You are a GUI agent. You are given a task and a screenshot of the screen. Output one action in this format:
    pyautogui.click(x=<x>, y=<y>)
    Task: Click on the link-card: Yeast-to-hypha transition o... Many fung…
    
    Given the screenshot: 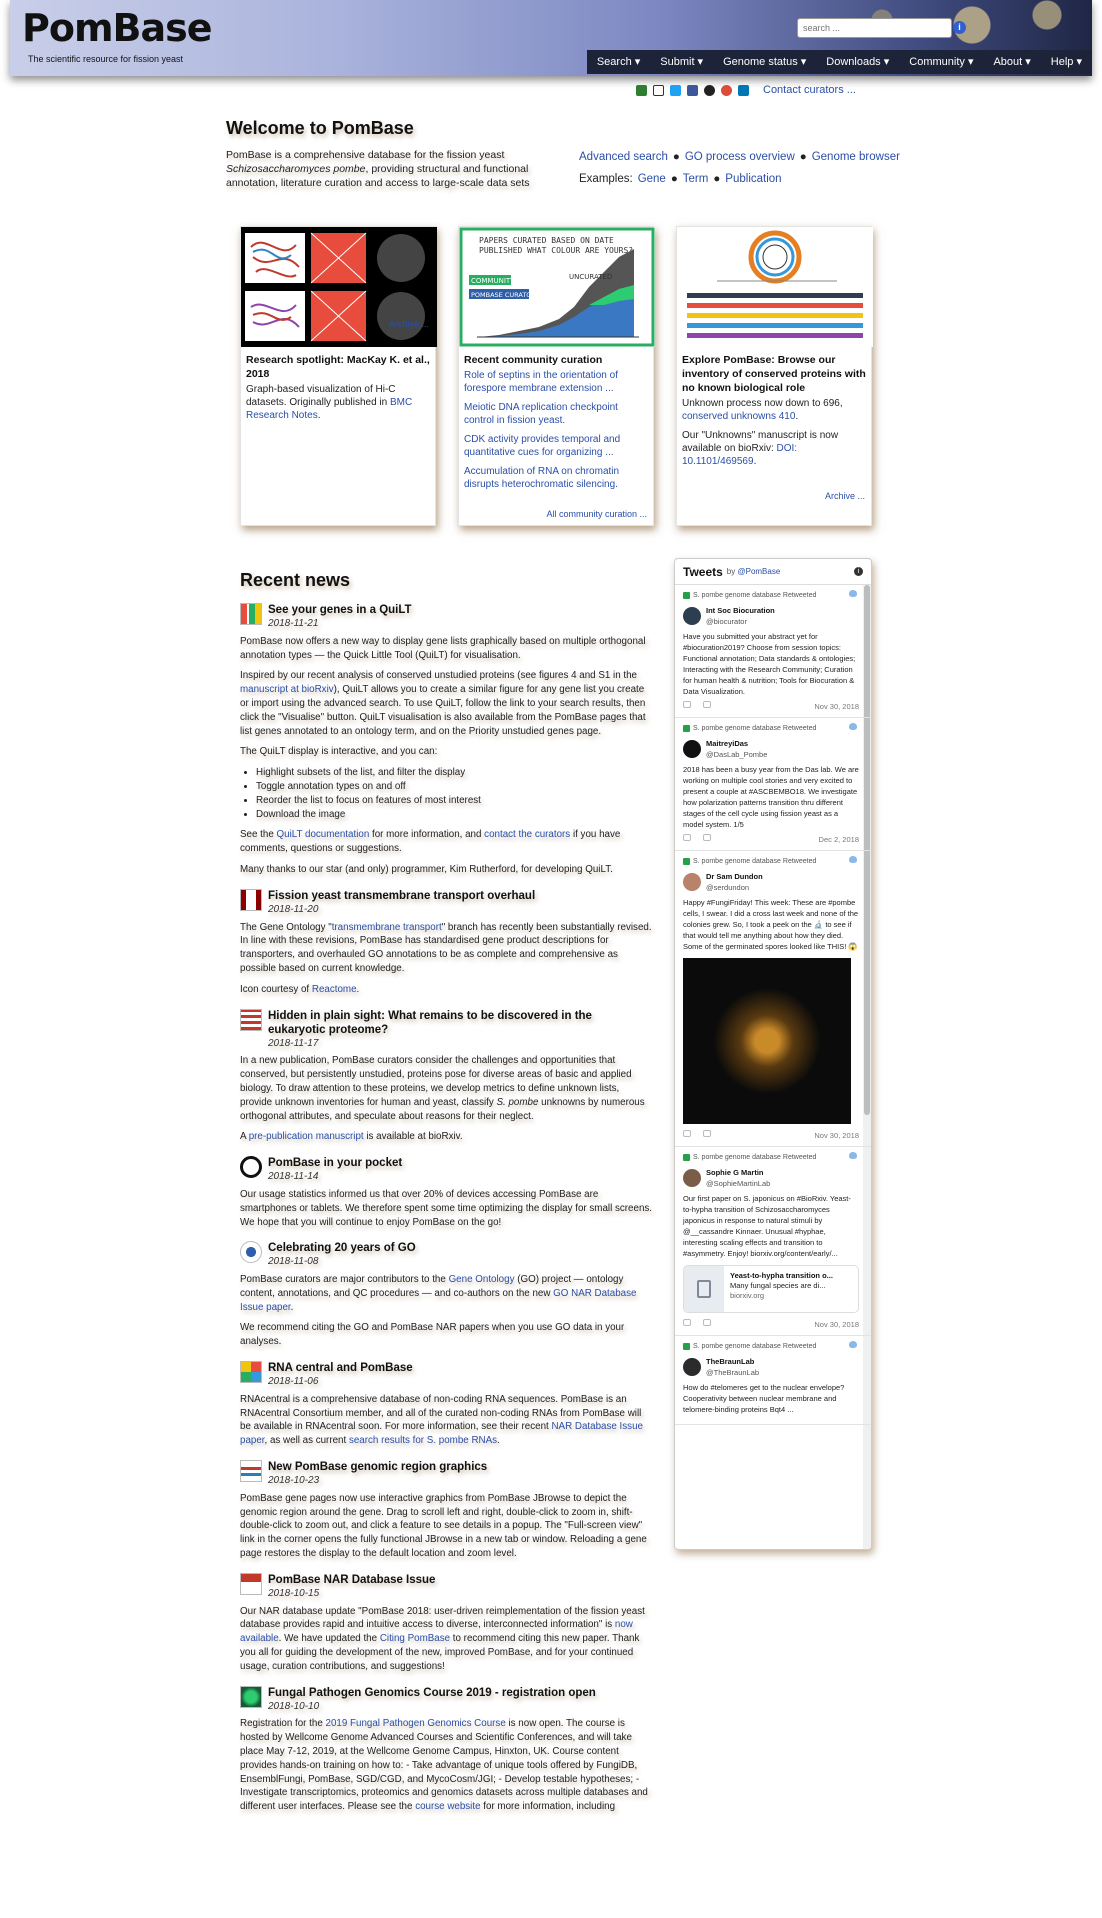 What is the action you would take?
    pyautogui.click(x=771, y=1289)
    